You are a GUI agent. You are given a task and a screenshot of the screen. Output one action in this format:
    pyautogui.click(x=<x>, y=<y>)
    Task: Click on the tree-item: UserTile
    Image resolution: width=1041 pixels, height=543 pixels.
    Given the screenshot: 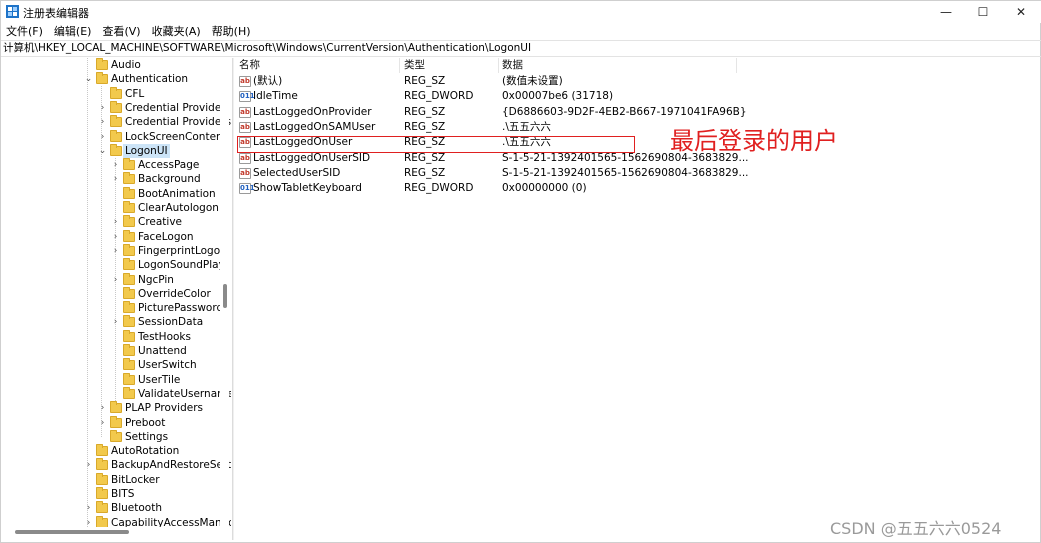 What is the action you would take?
    pyautogui.click(x=165, y=379)
    